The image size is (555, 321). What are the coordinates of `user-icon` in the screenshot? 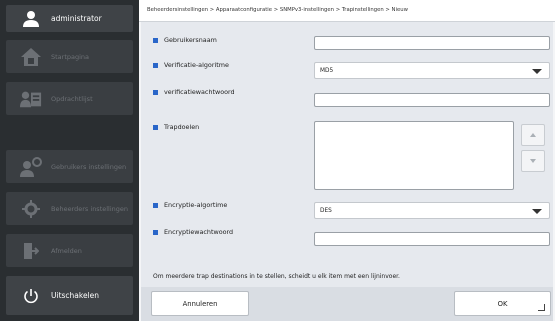 It's located at (31, 19).